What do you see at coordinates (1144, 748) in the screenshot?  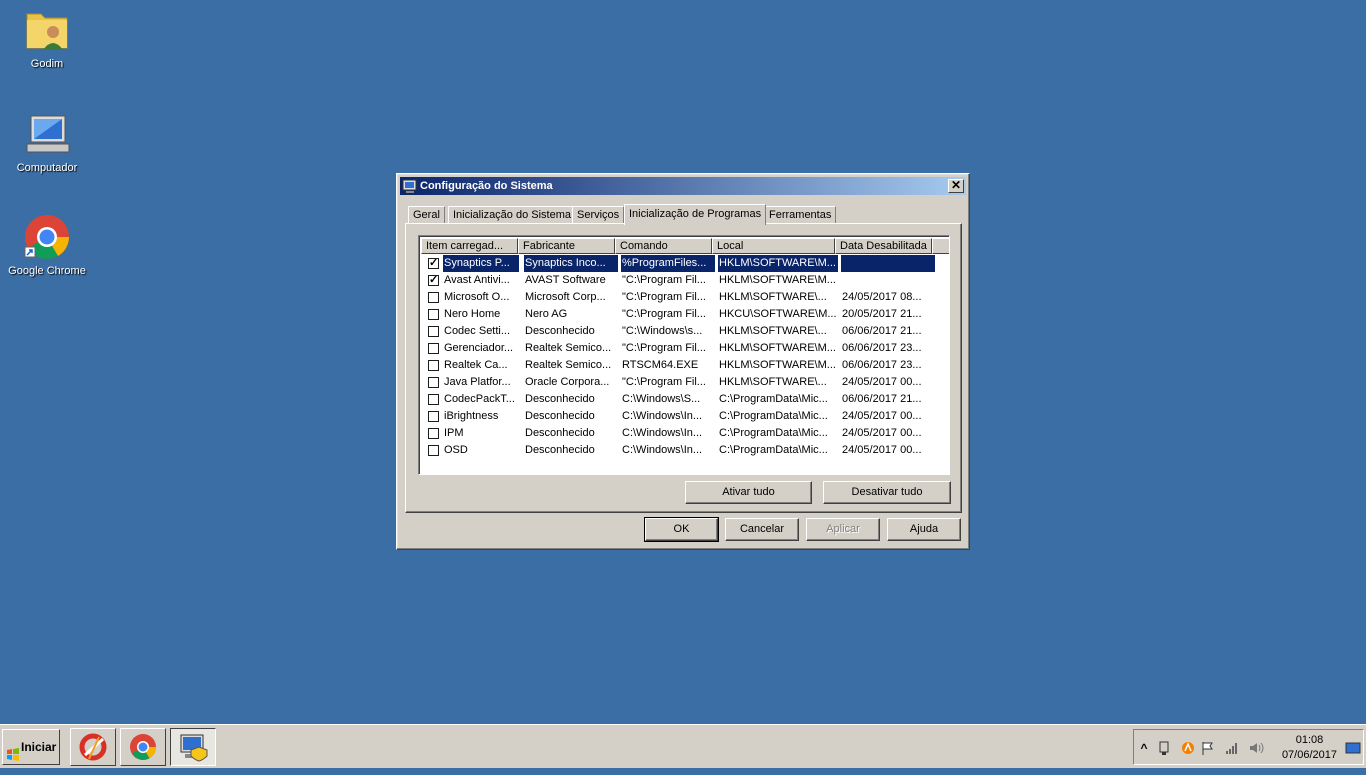 I see `show-hidden-icons-button: ^` at bounding box center [1144, 748].